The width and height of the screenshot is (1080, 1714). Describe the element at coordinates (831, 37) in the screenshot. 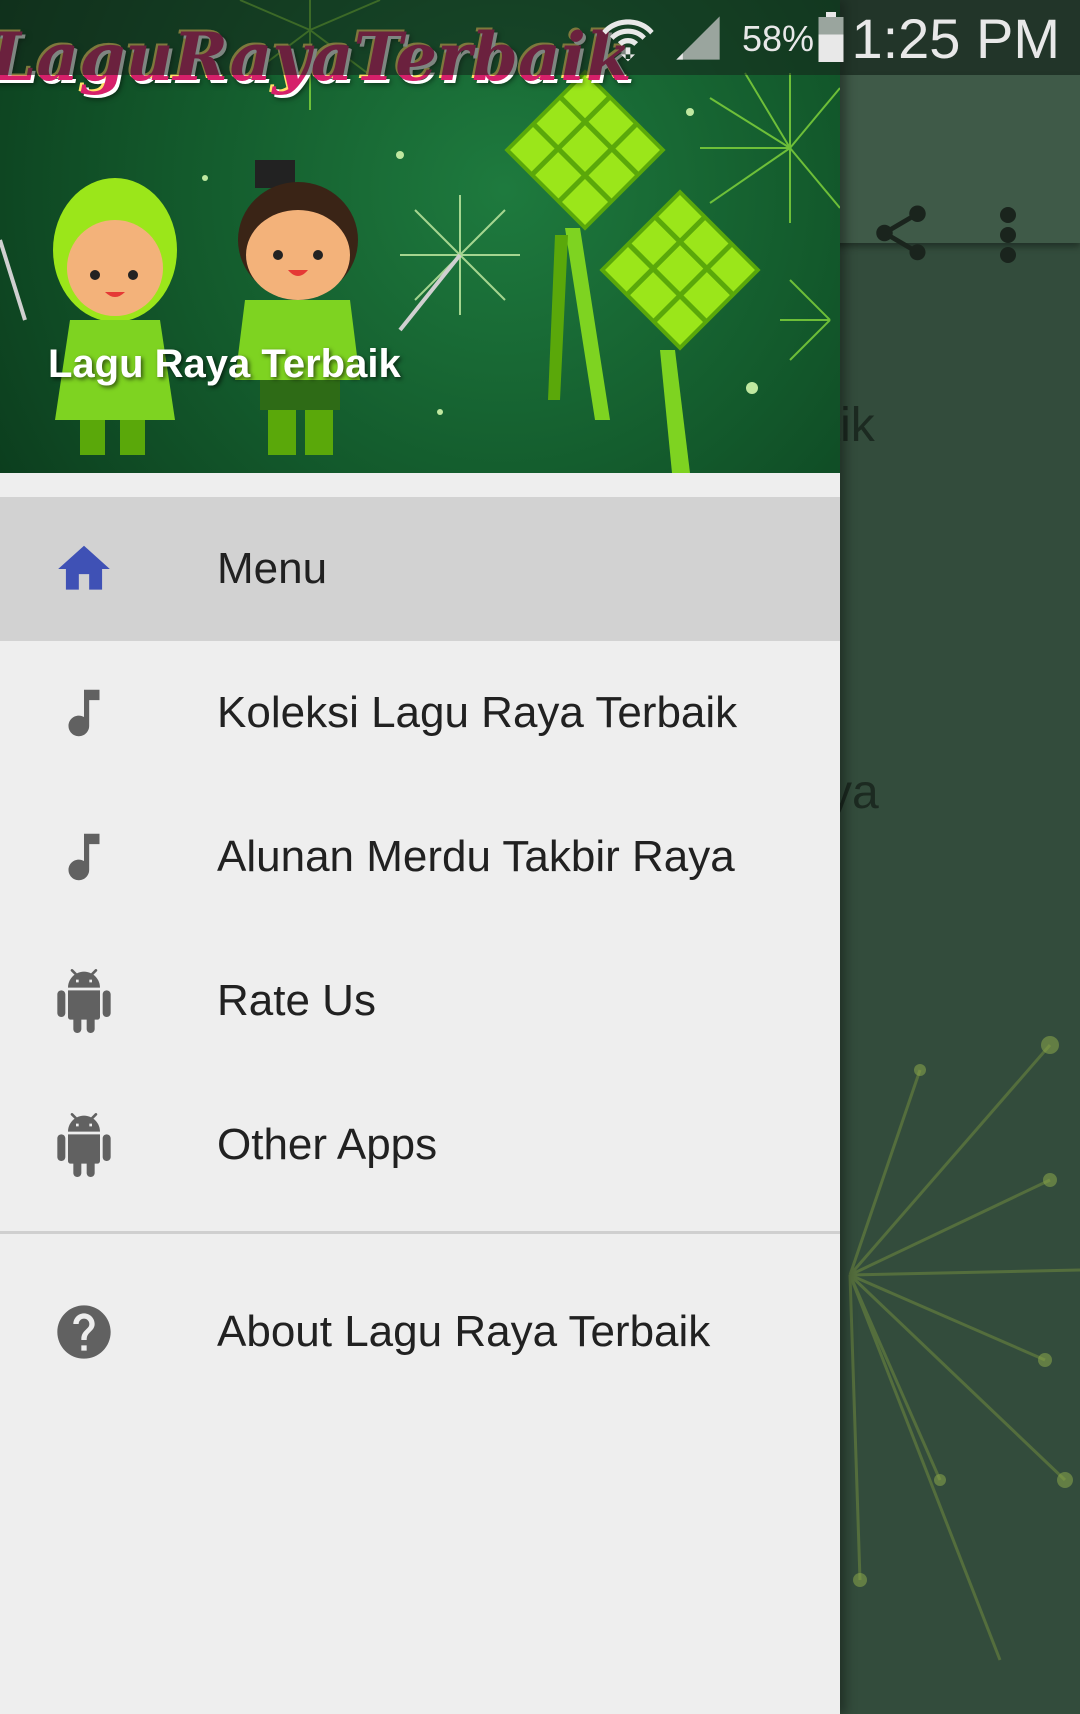

I see `battery-icon` at that location.